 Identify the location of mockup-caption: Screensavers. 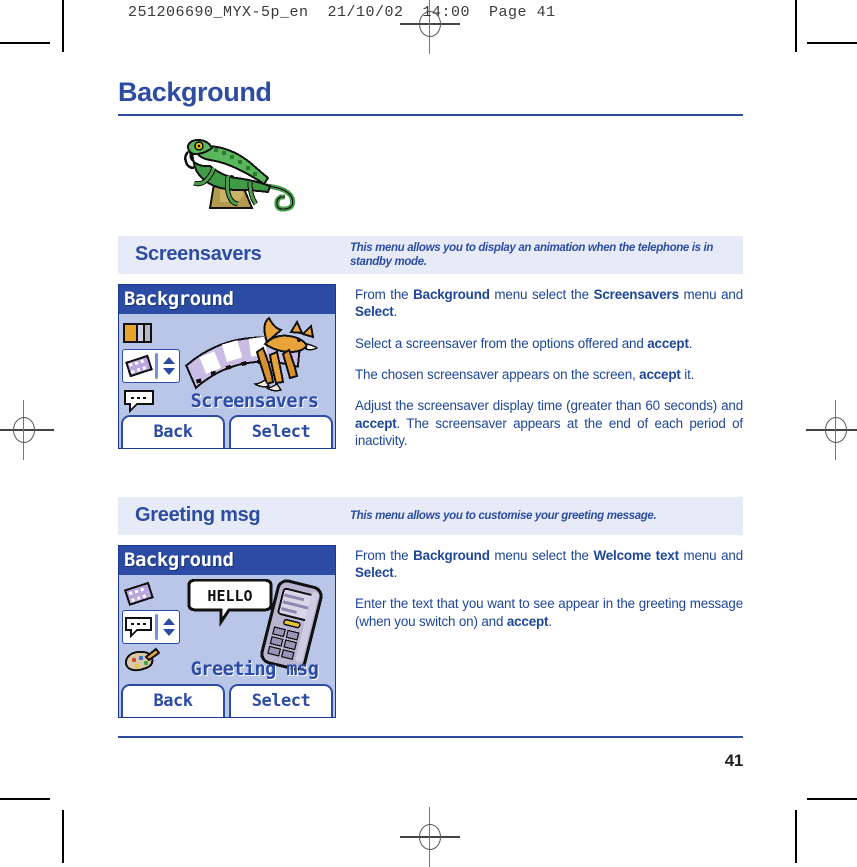
(254, 401).